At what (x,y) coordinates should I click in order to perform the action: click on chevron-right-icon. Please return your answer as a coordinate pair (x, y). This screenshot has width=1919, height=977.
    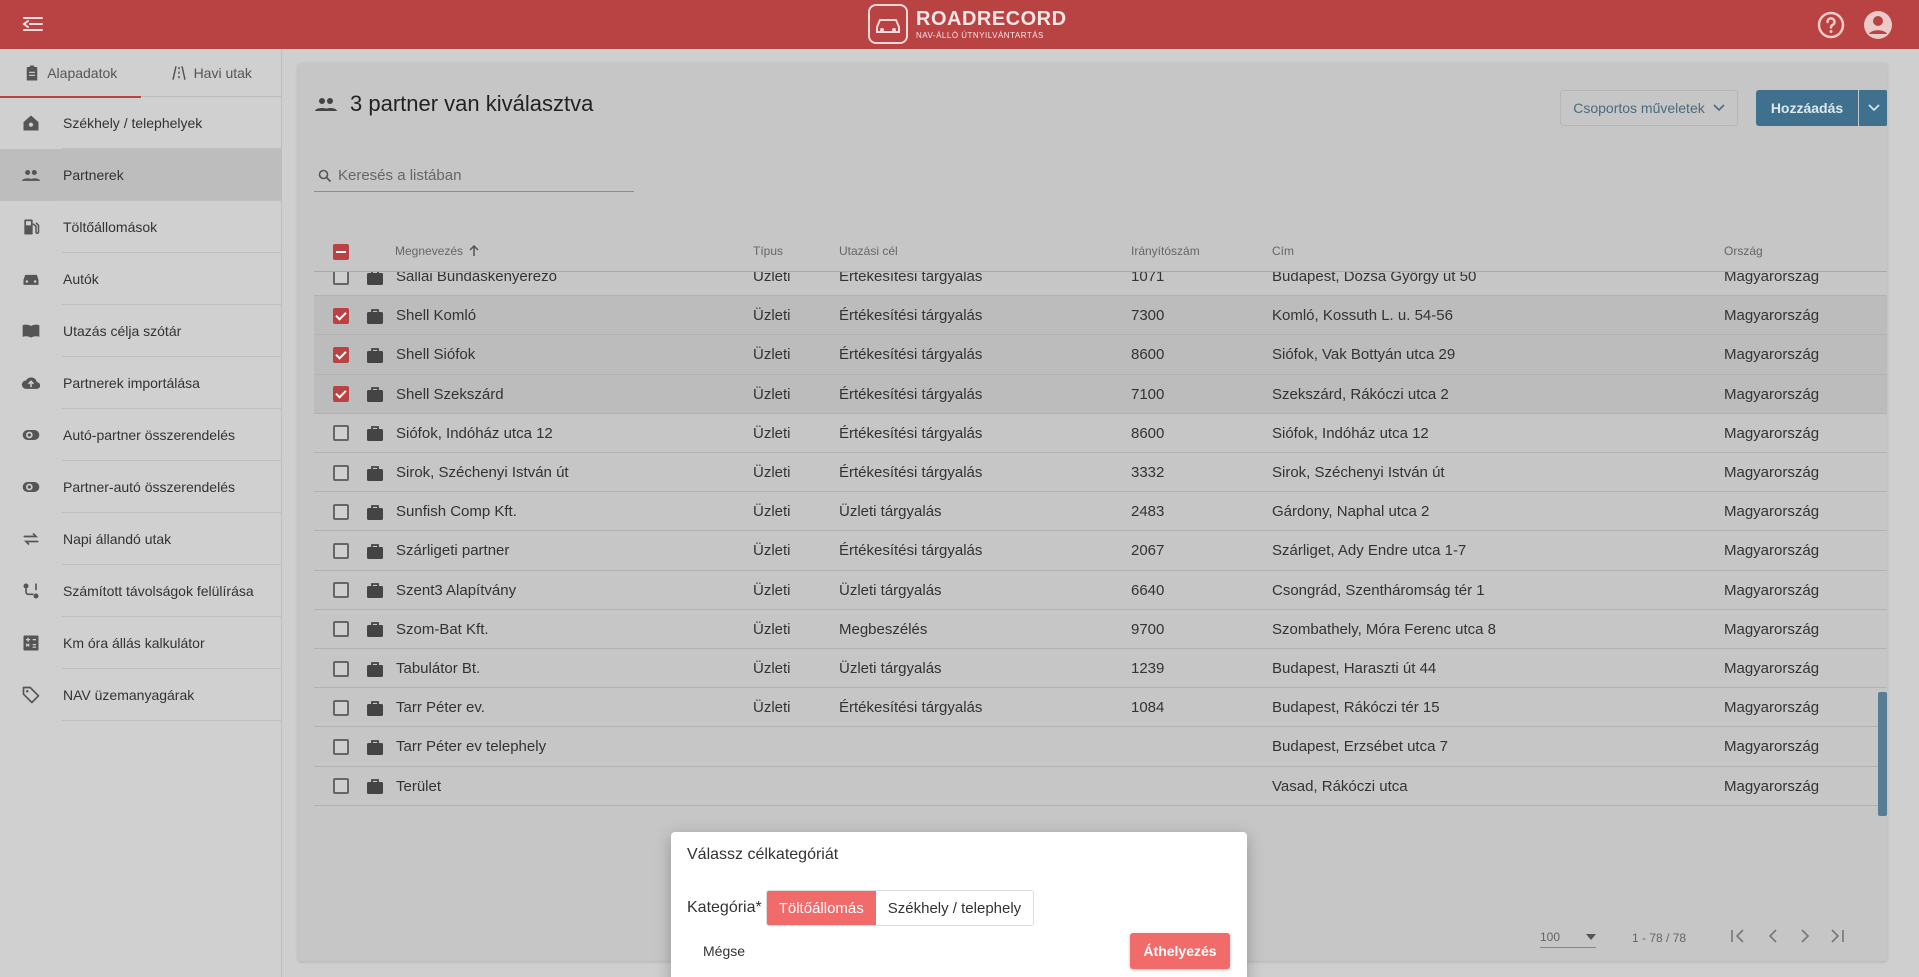
    Looking at the image, I should click on (1805, 936).